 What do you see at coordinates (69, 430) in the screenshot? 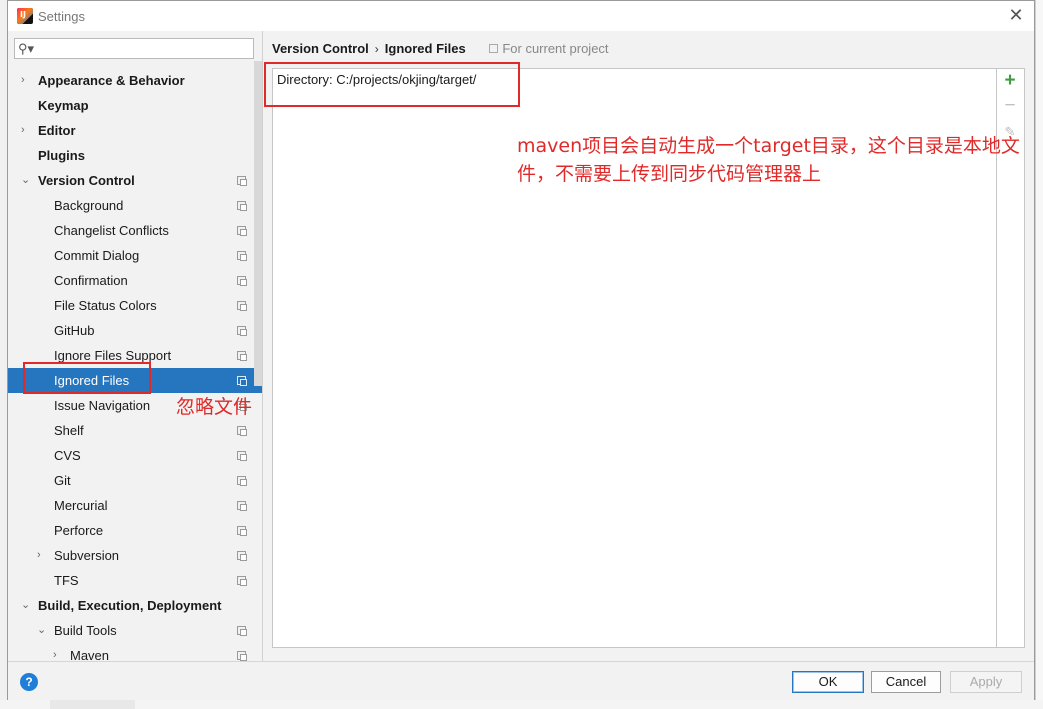
I see `sidebar-item-label: Shelf` at bounding box center [69, 430].